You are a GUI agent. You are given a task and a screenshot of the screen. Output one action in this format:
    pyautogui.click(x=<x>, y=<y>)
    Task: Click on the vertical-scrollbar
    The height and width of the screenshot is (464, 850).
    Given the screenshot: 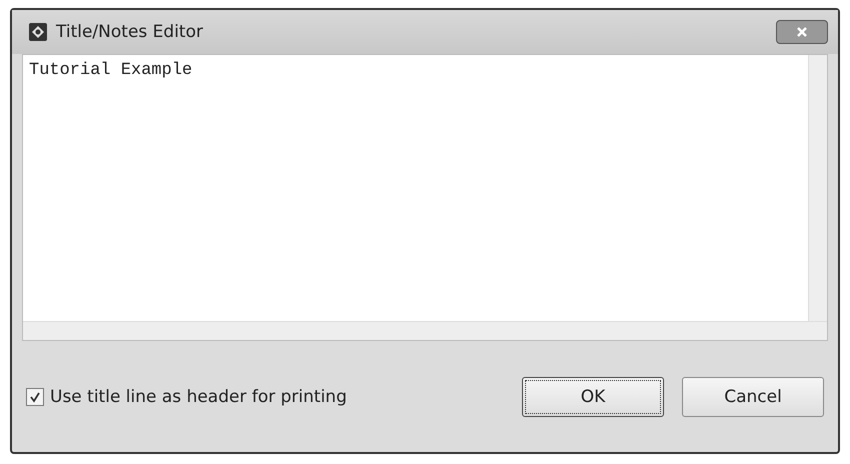 What is the action you would take?
    pyautogui.click(x=817, y=188)
    